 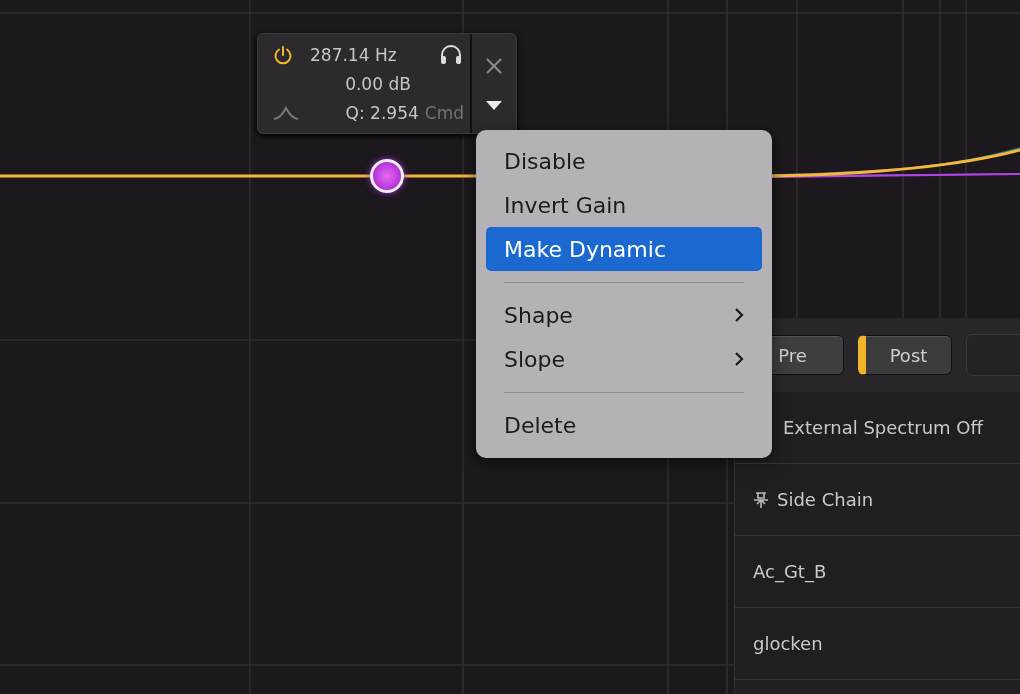 I want to click on menu-item: Disable, so click(x=624, y=161).